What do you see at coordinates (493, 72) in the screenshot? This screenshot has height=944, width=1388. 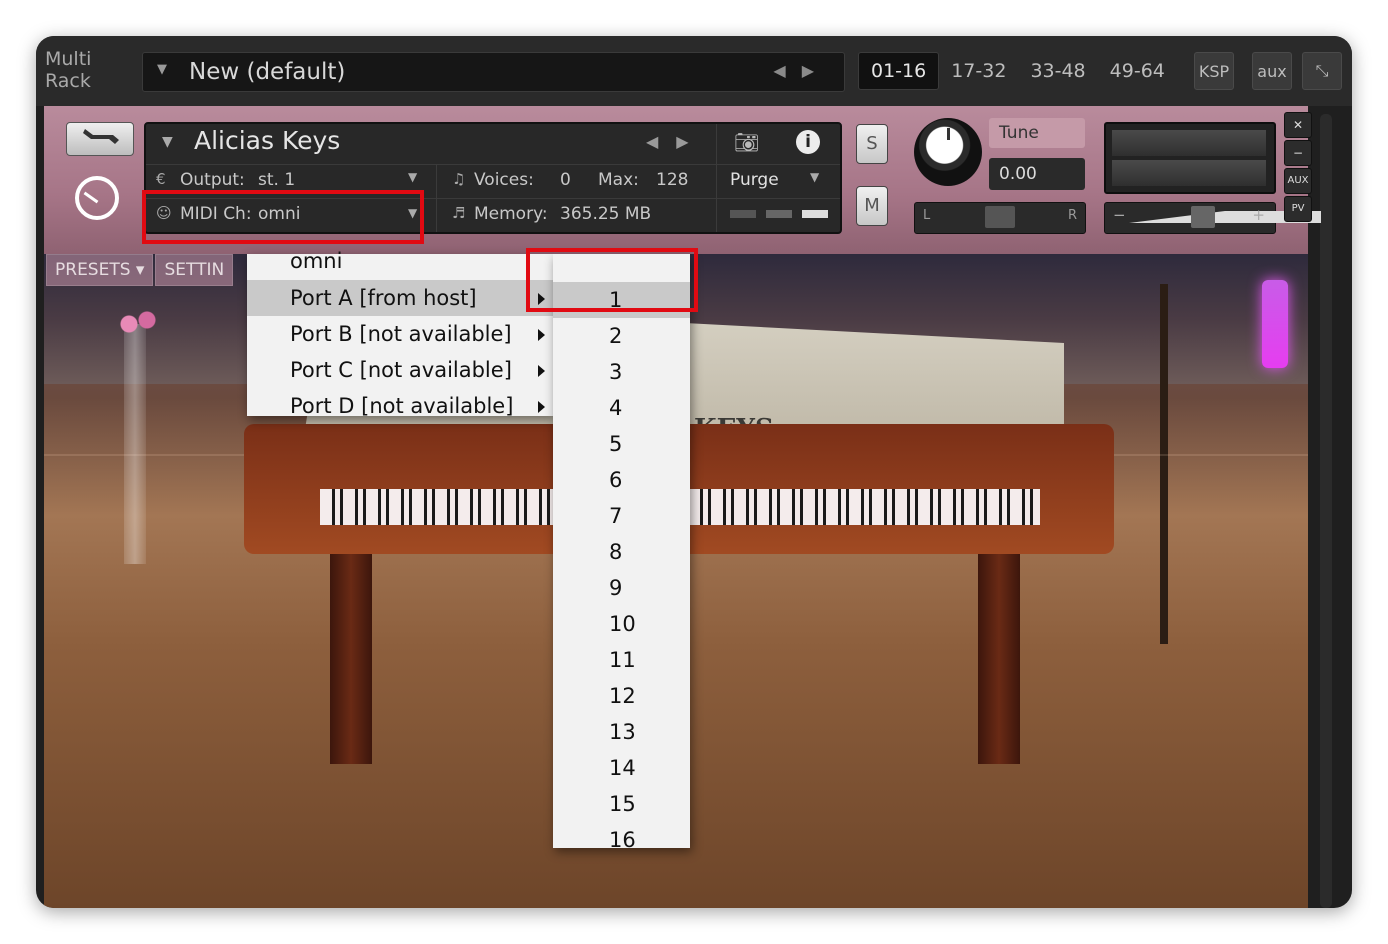 I see `multi-preset-selector: ▼ New (default) ◀▶` at bounding box center [493, 72].